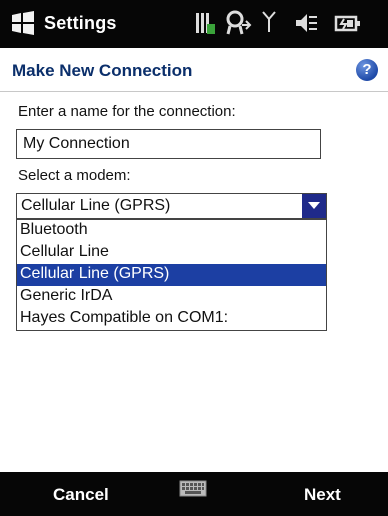 The width and height of the screenshot is (388, 516). What do you see at coordinates (171, 231) in the screenshot?
I see `modem-option-bluetooth: Bluetooth` at bounding box center [171, 231].